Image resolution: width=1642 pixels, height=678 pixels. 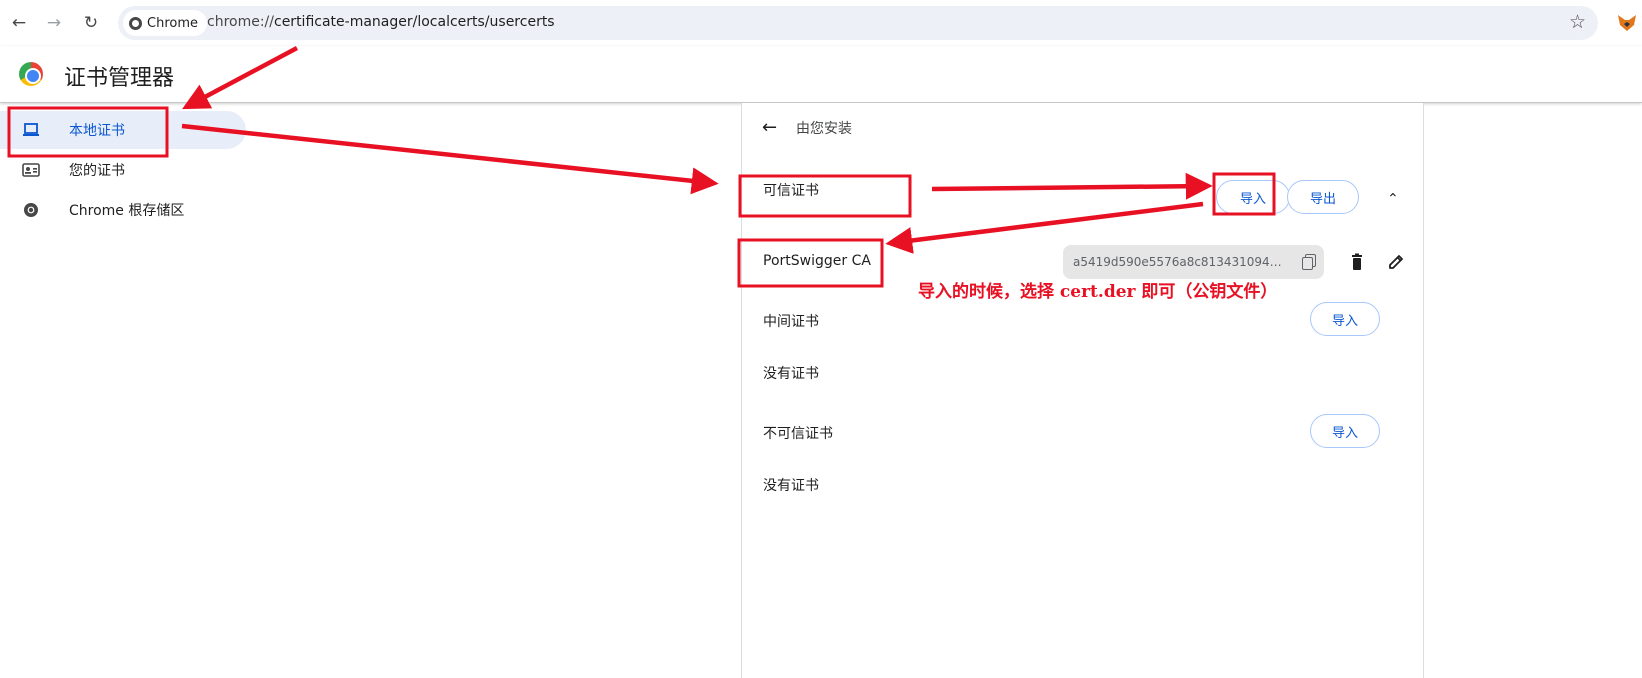 What do you see at coordinates (1323, 197) in the screenshot?
I see `export-trusted-button: 导出` at bounding box center [1323, 197].